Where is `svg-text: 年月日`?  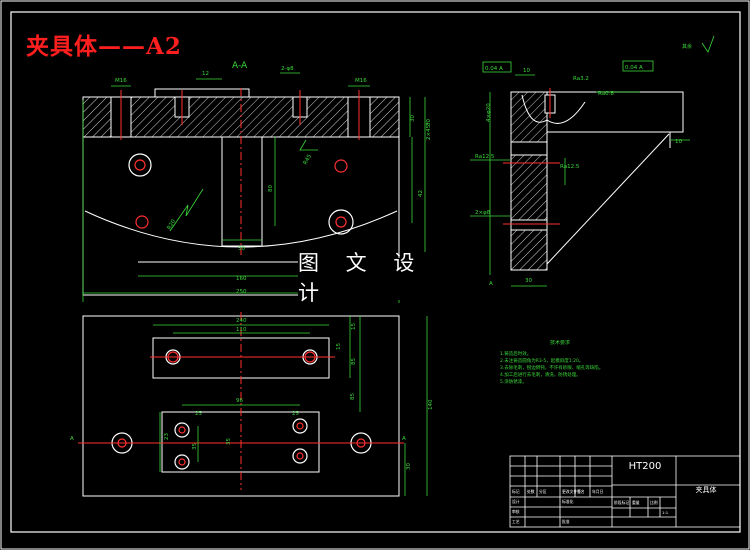 svg-text: 年月日 is located at coordinates (598, 491).